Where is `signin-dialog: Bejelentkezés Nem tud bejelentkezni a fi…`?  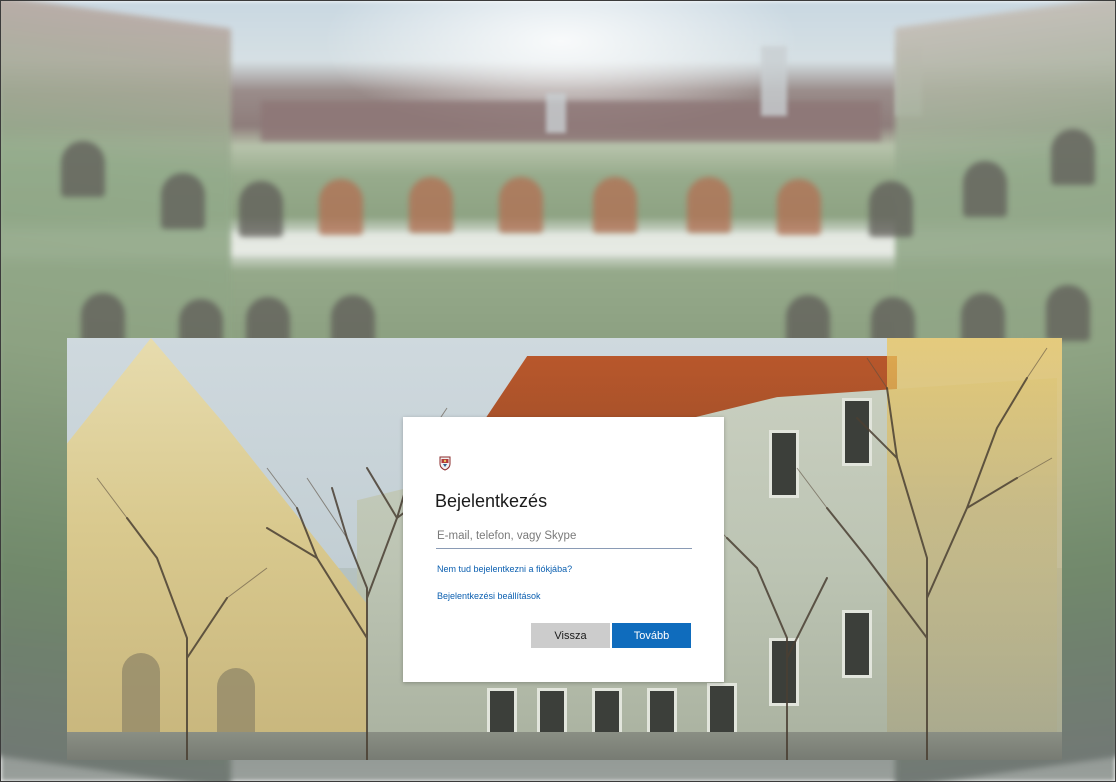 signin-dialog: Bejelentkezés Nem tud bejelentkezni a fi… is located at coordinates (563, 549).